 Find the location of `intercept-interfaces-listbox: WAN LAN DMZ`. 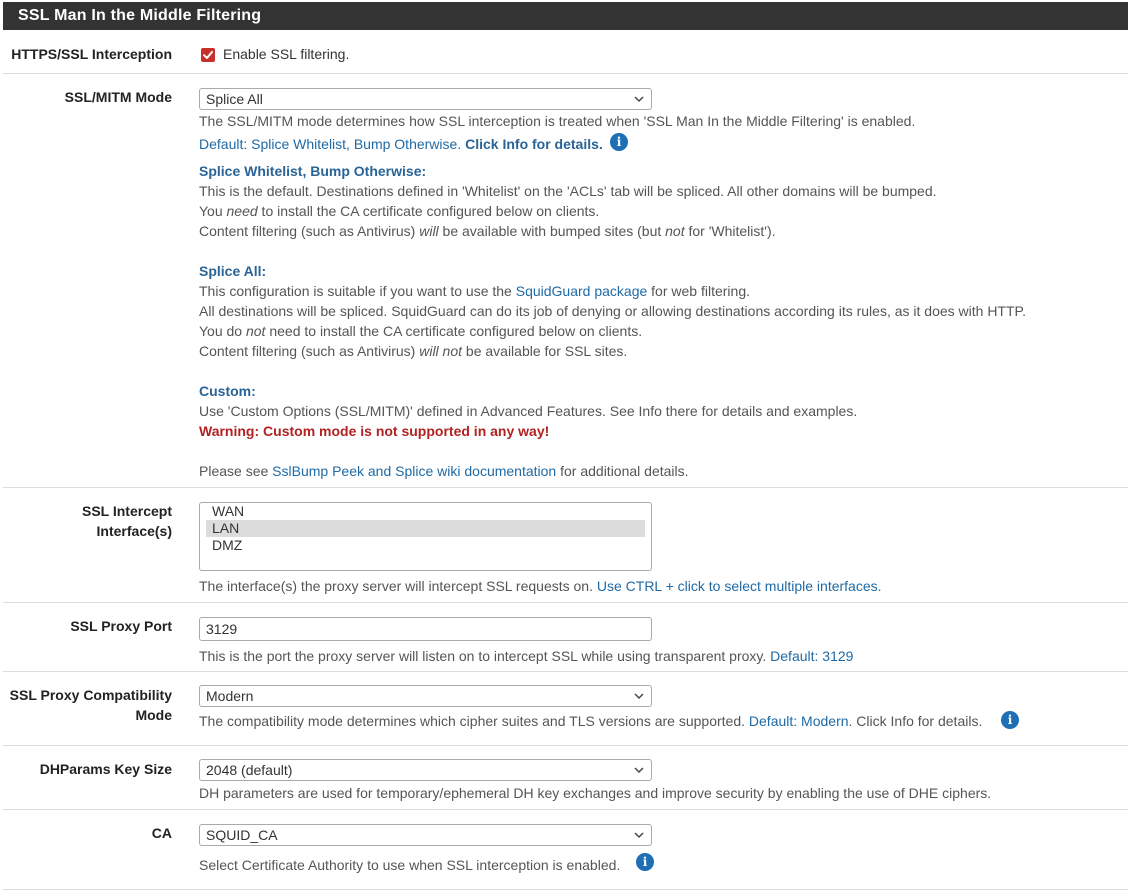

intercept-interfaces-listbox: WAN LAN DMZ is located at coordinates (425, 536).